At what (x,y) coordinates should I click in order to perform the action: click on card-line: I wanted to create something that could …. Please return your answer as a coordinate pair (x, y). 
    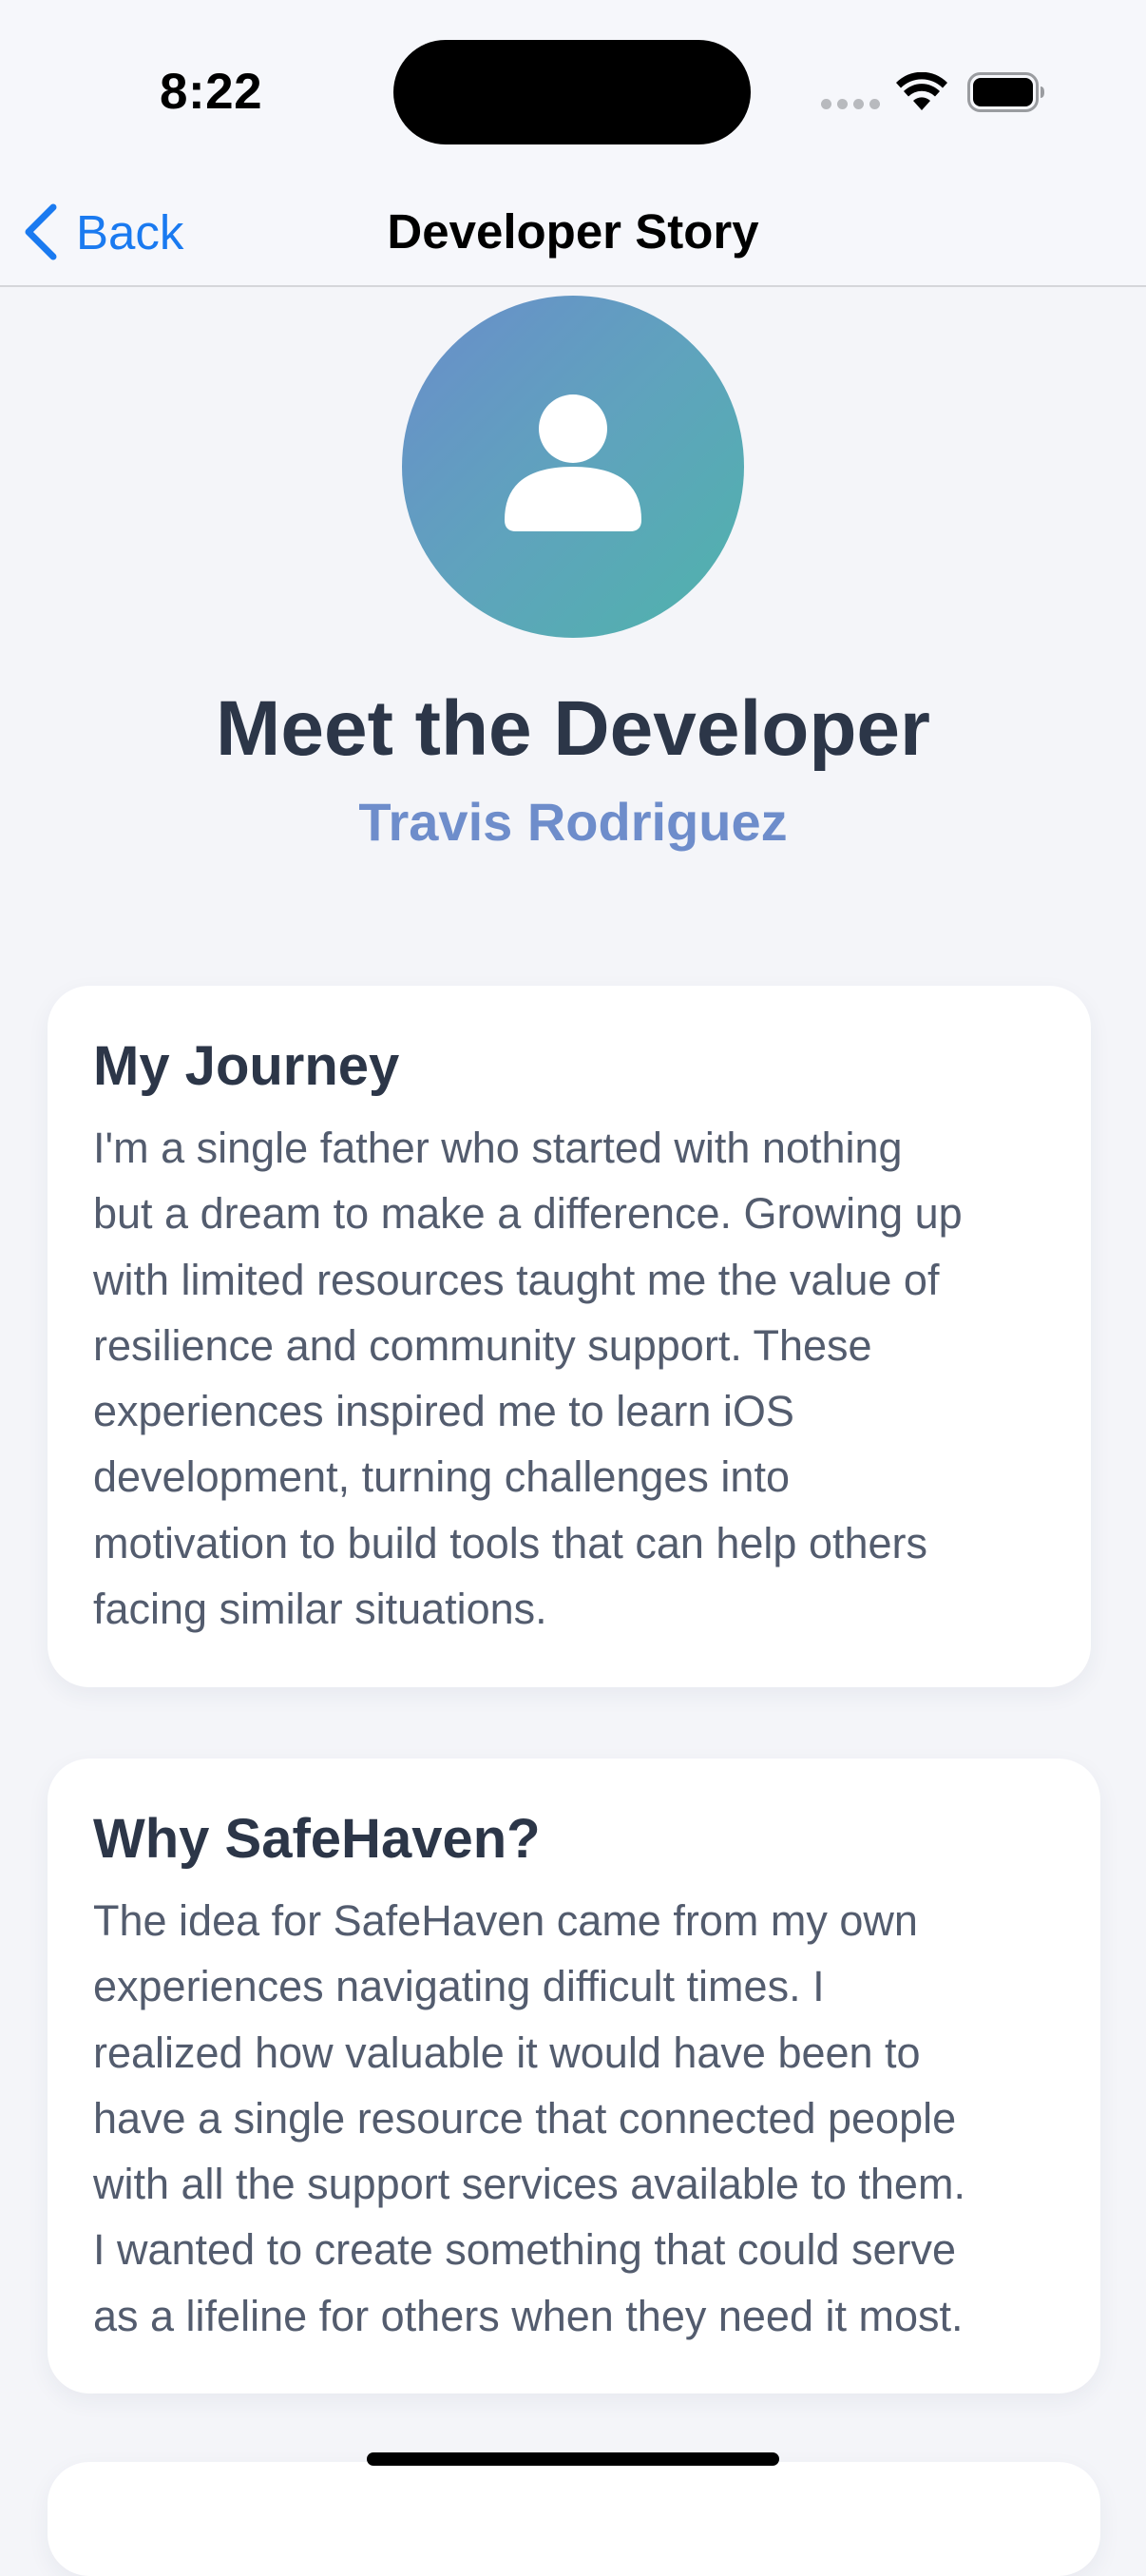
    Looking at the image, I should click on (525, 2250).